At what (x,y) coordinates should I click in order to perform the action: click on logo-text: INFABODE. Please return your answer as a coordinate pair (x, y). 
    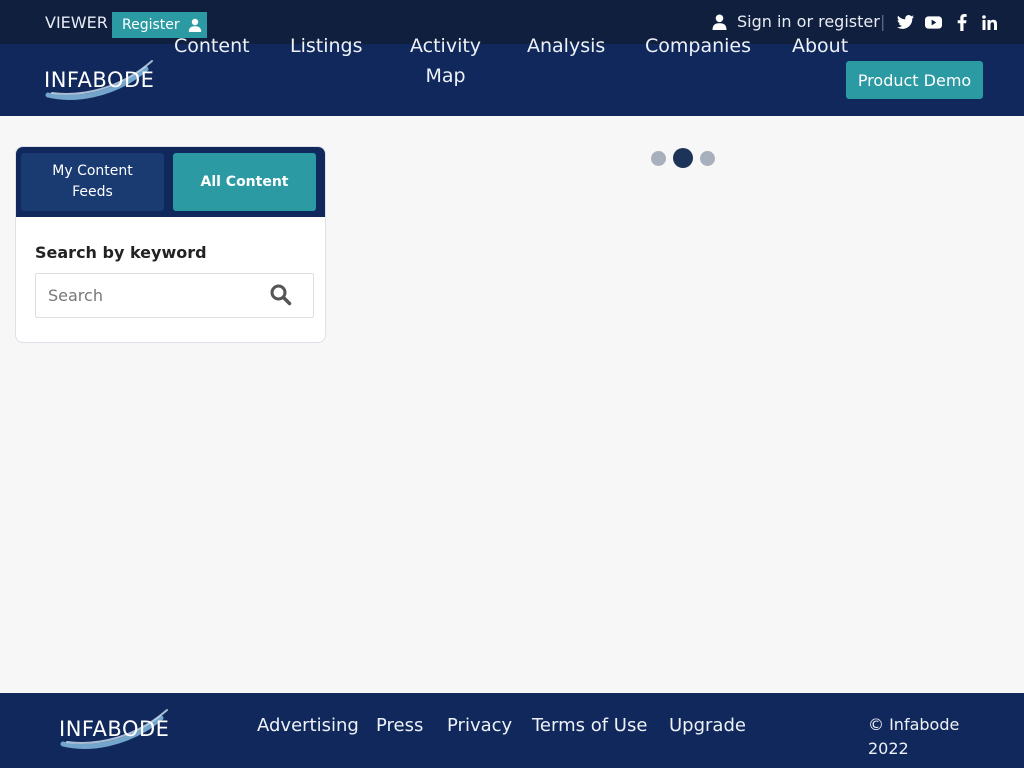
    Looking at the image, I should click on (99, 80).